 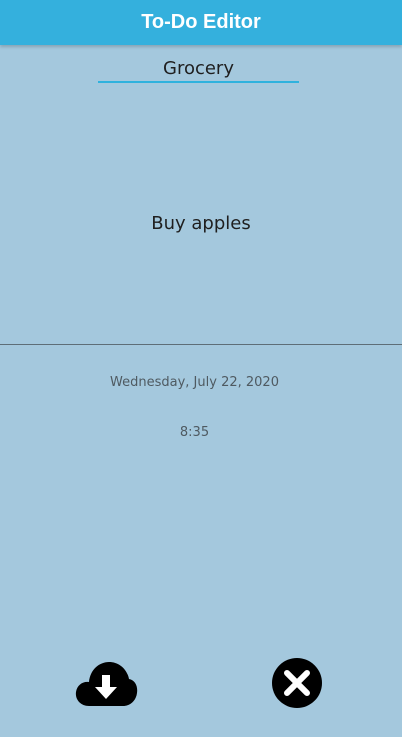 I want to click on app-bar: To-Do Editor, so click(x=201, y=22).